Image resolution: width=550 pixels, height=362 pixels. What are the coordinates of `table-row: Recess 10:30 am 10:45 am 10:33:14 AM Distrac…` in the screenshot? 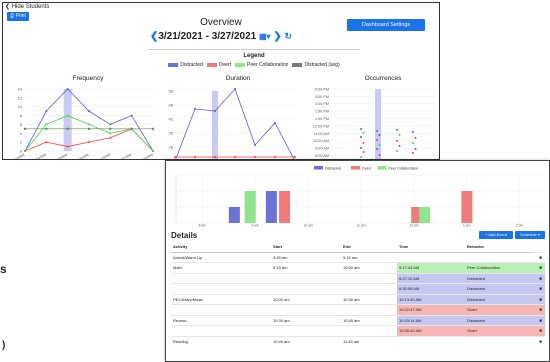 It's located at (358, 320).